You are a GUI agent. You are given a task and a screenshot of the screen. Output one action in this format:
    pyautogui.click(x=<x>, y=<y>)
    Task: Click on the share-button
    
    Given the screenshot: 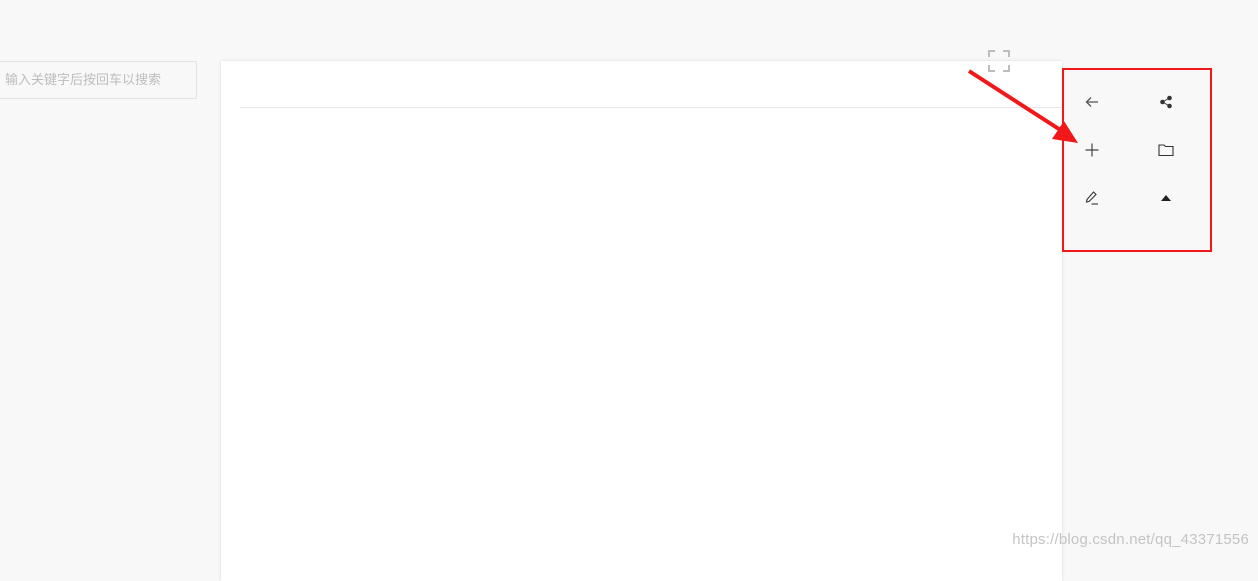 What is the action you would take?
    pyautogui.click(x=1166, y=102)
    